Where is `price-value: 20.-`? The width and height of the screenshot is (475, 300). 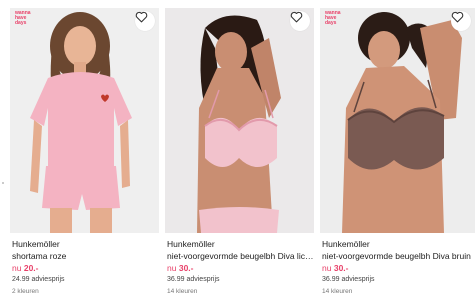
price-value: 20.- is located at coordinates (31, 268).